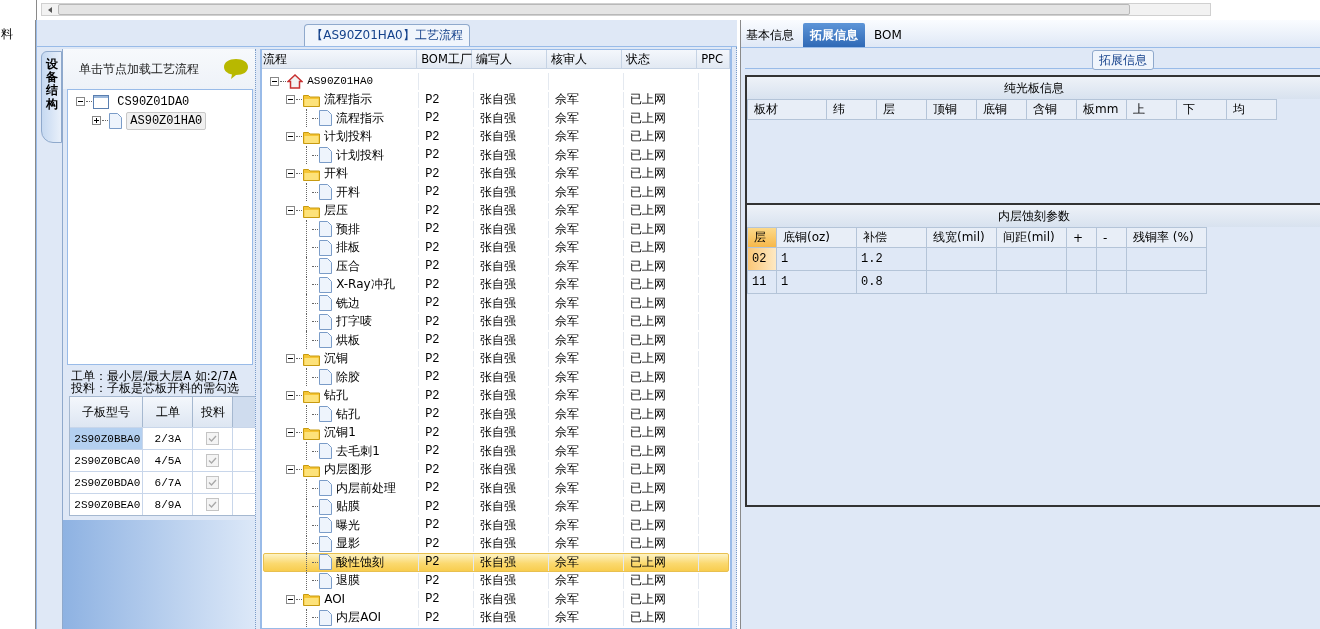 The height and width of the screenshot is (629, 1320). Describe the element at coordinates (834, 35) in the screenshot. I see `tab: 拓展信息` at that location.